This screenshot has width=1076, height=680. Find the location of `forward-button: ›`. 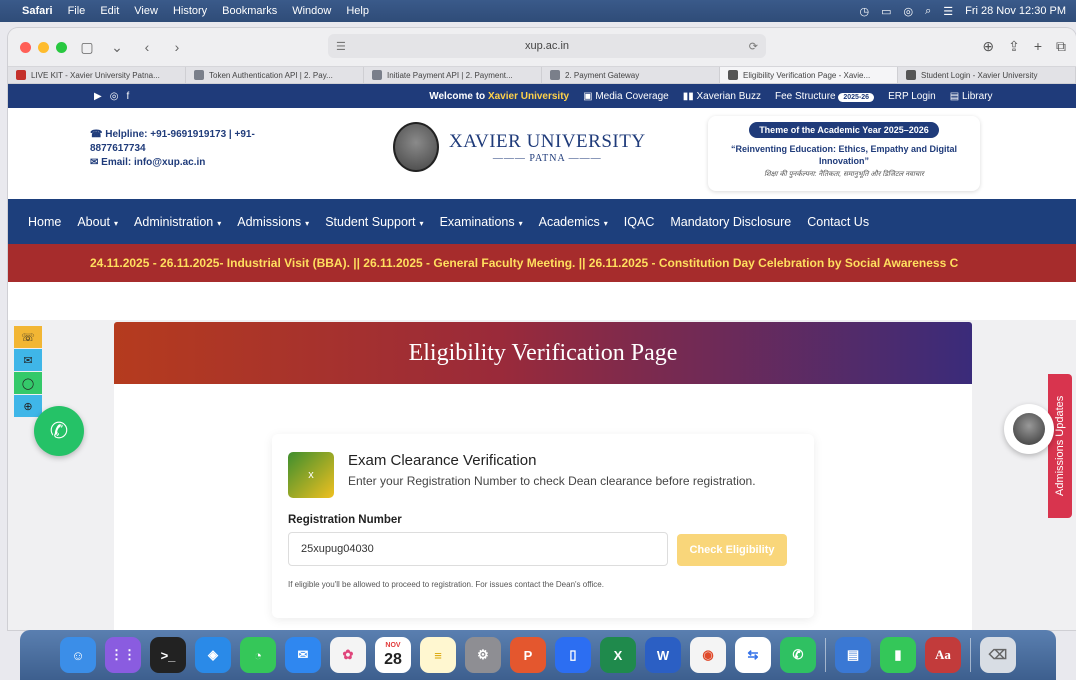

forward-button: › is located at coordinates (177, 47).